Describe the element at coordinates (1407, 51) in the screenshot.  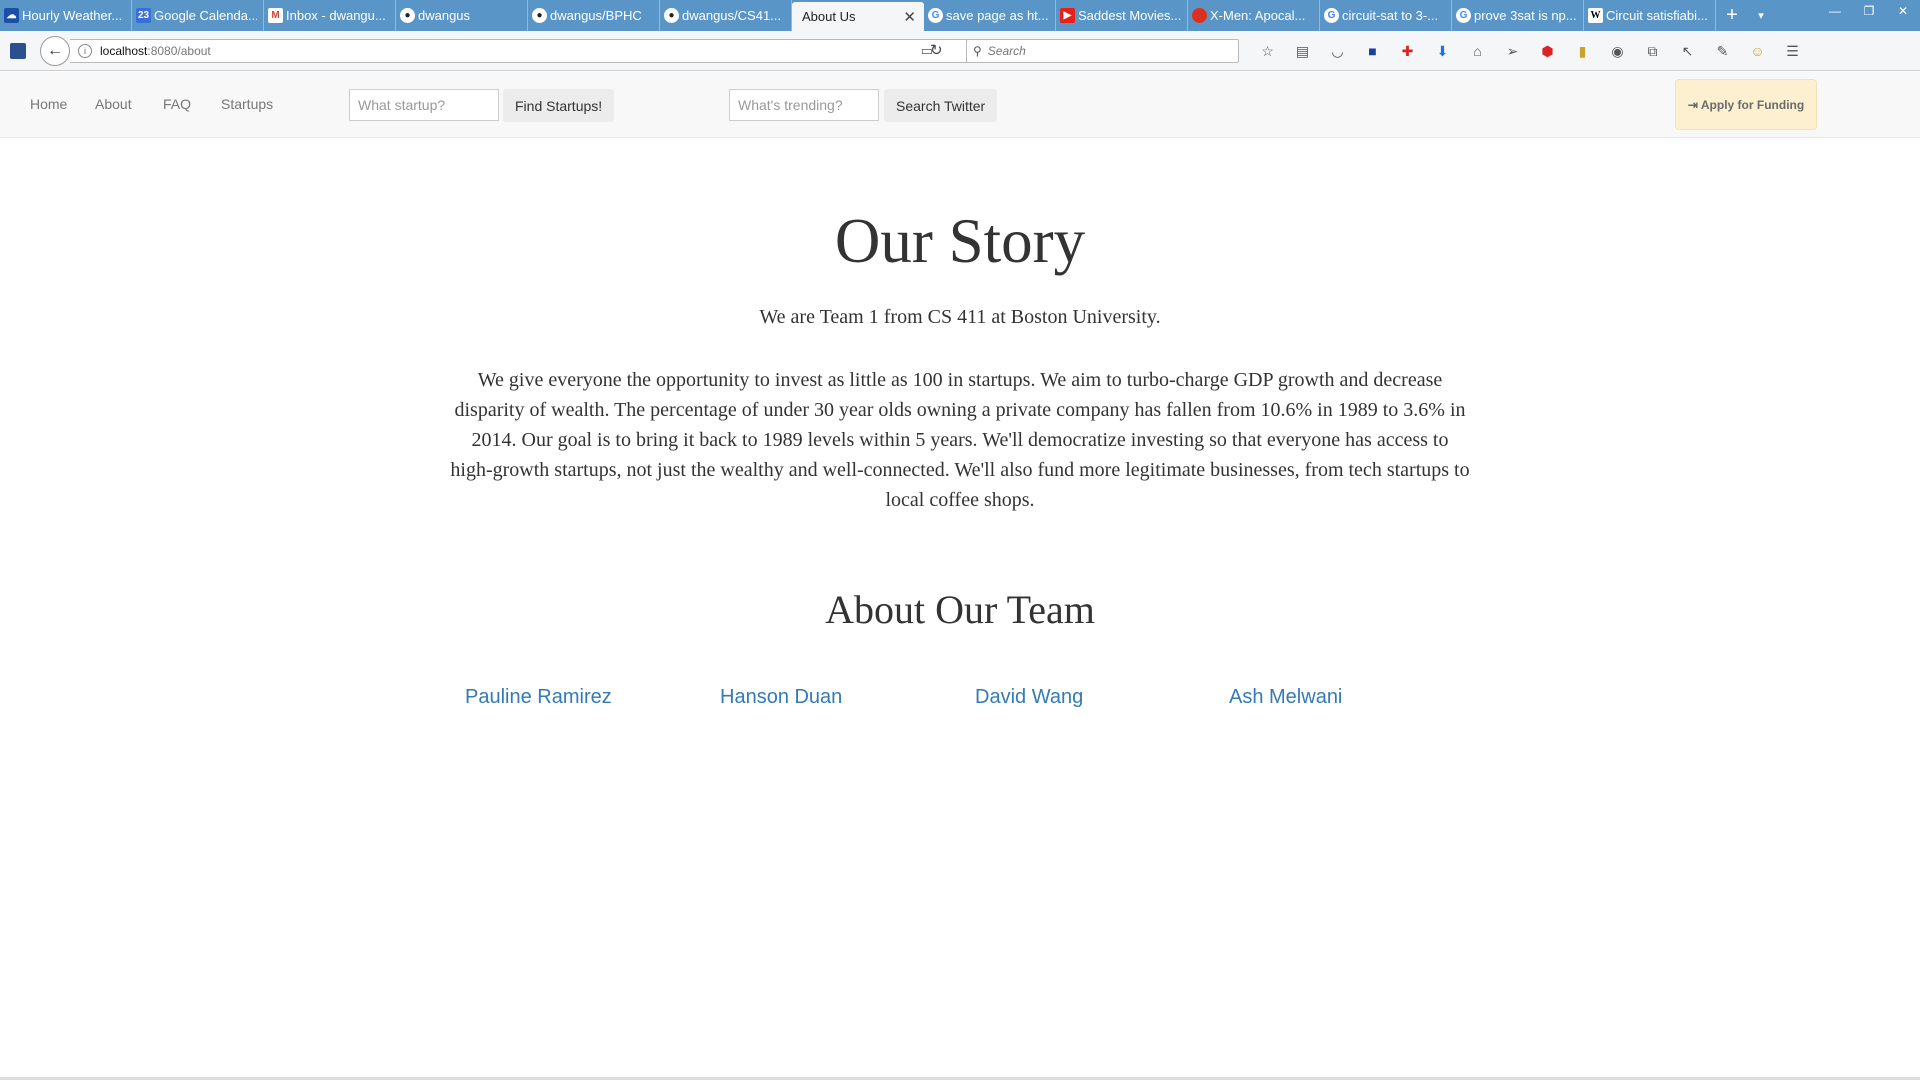
I see `first-aid-icon: ✚` at that location.